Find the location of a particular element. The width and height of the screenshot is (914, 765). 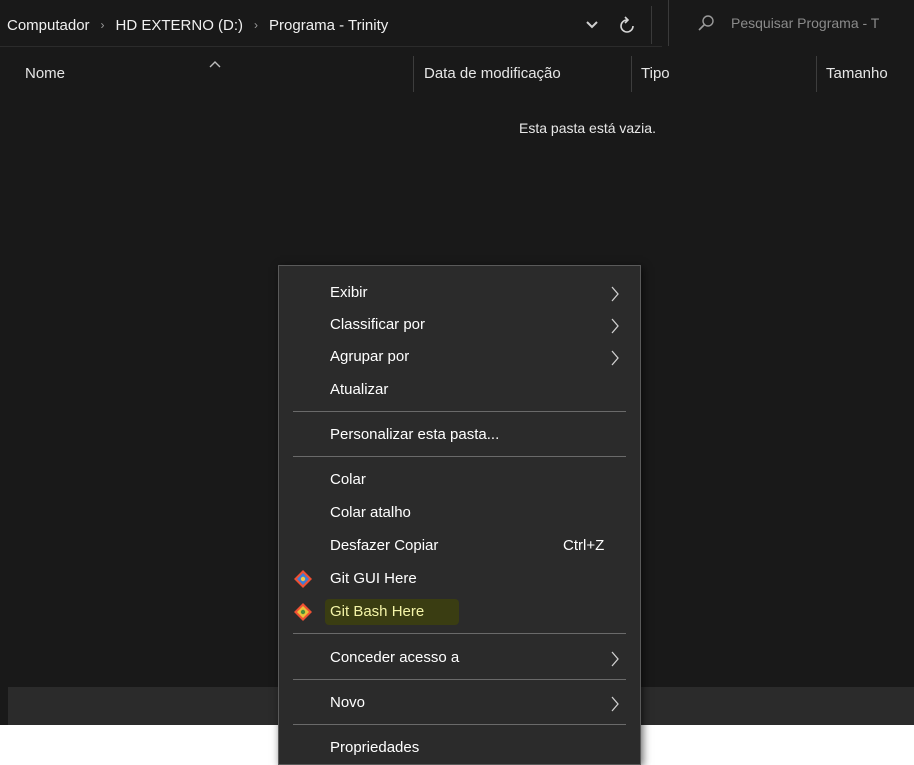

address-history-dropdown-button is located at coordinates (592, 25).